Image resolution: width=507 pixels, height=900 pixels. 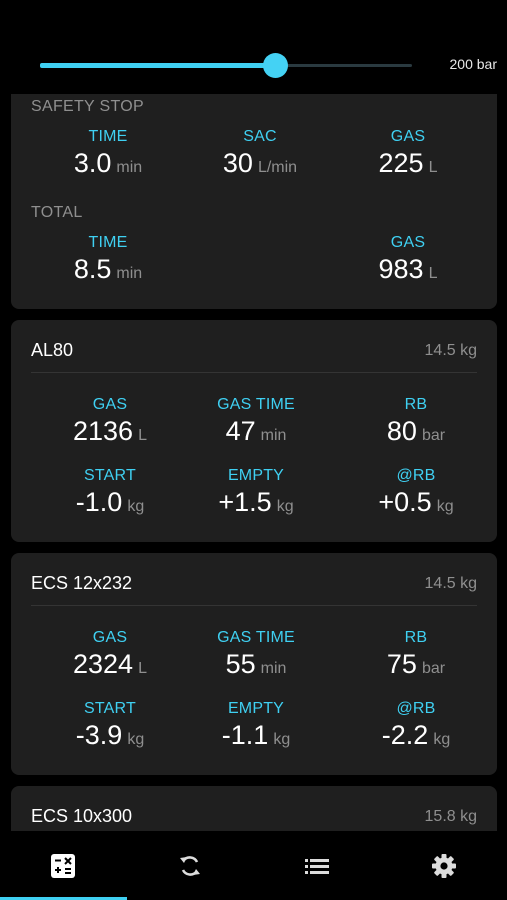 I want to click on tank-gas-time: GAS TIME 47 min, so click(x=256, y=421).